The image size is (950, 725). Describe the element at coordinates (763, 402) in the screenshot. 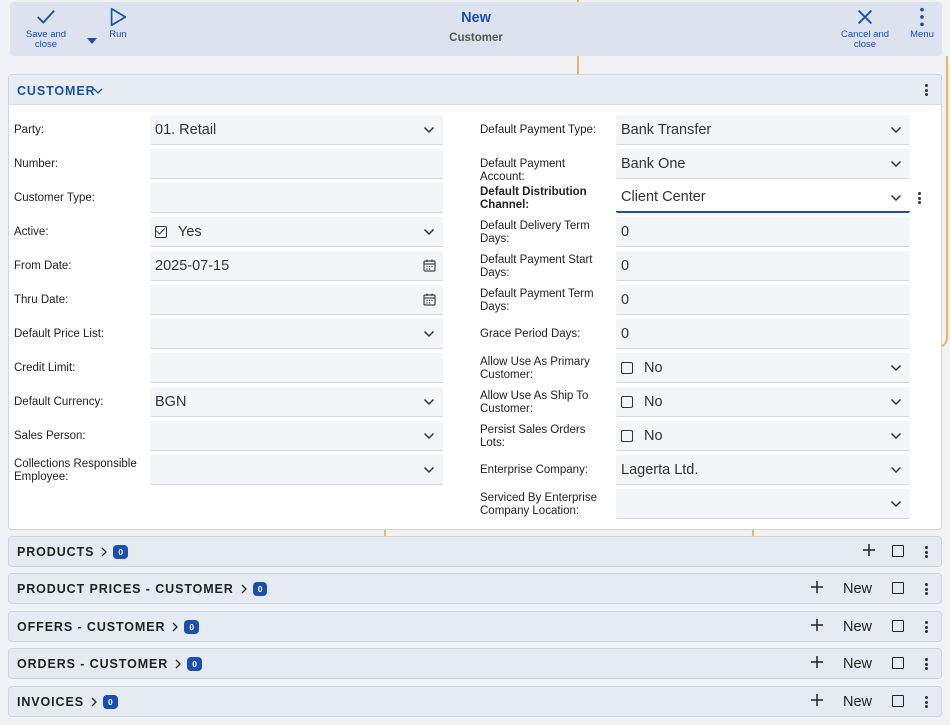

I see `right_fields-field-8: No` at that location.